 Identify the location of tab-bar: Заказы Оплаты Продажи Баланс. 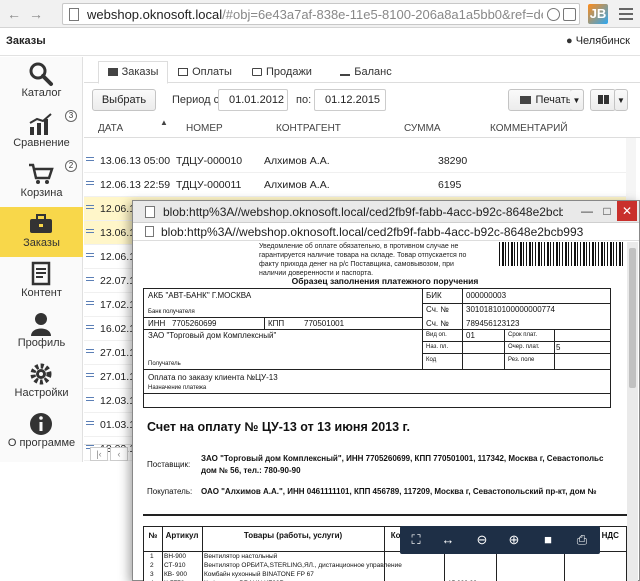
(362, 70).